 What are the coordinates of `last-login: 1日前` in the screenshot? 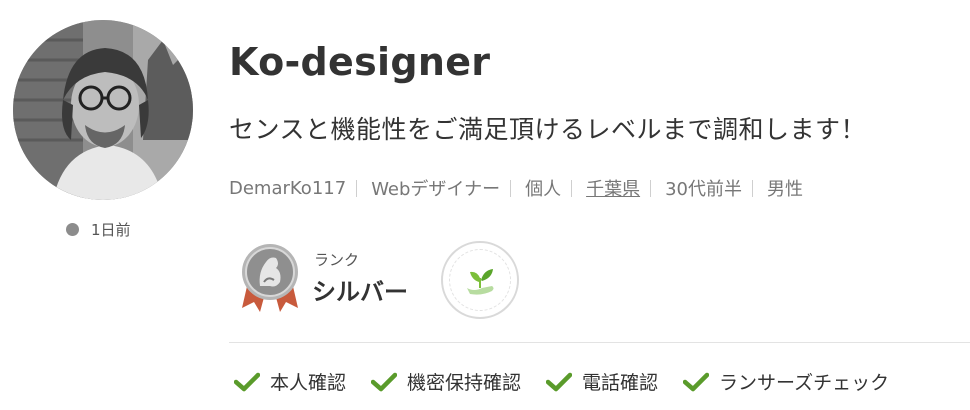 It's located at (98, 229).